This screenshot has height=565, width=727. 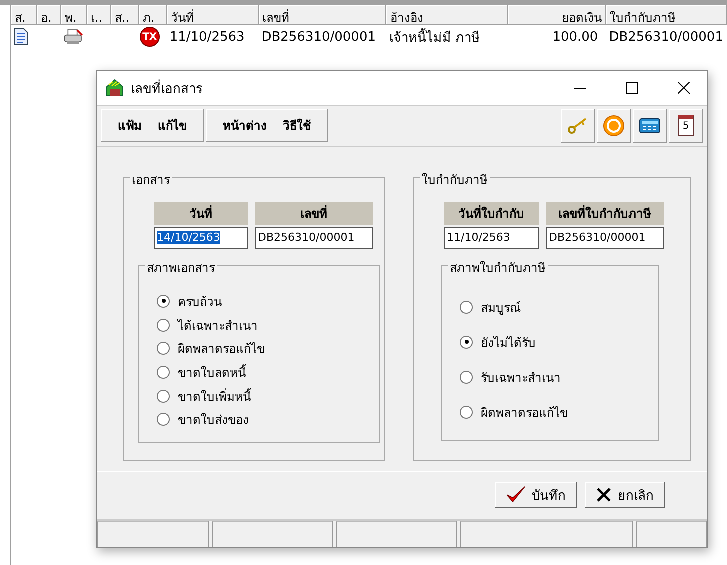 What do you see at coordinates (632, 88) in the screenshot?
I see `maximize-icon` at bounding box center [632, 88].